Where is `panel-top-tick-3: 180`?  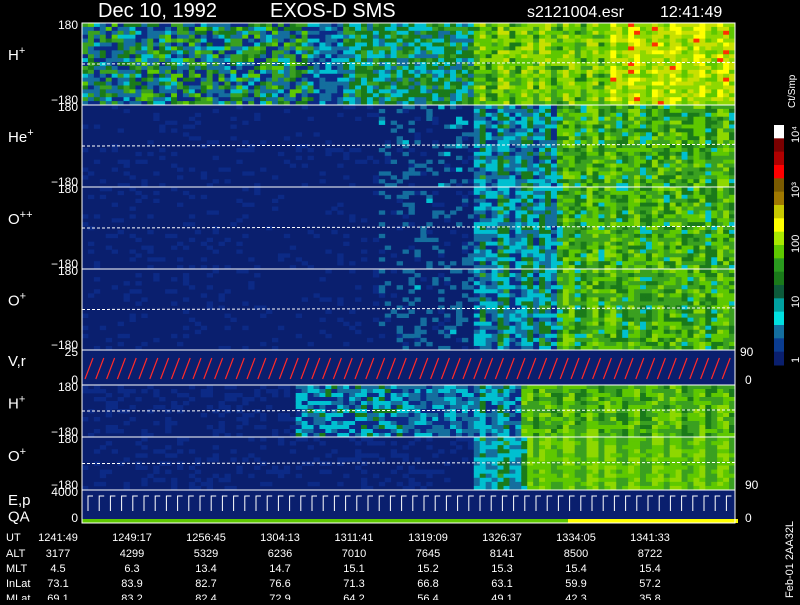 panel-top-tick-3: 180 is located at coordinates (68, 271).